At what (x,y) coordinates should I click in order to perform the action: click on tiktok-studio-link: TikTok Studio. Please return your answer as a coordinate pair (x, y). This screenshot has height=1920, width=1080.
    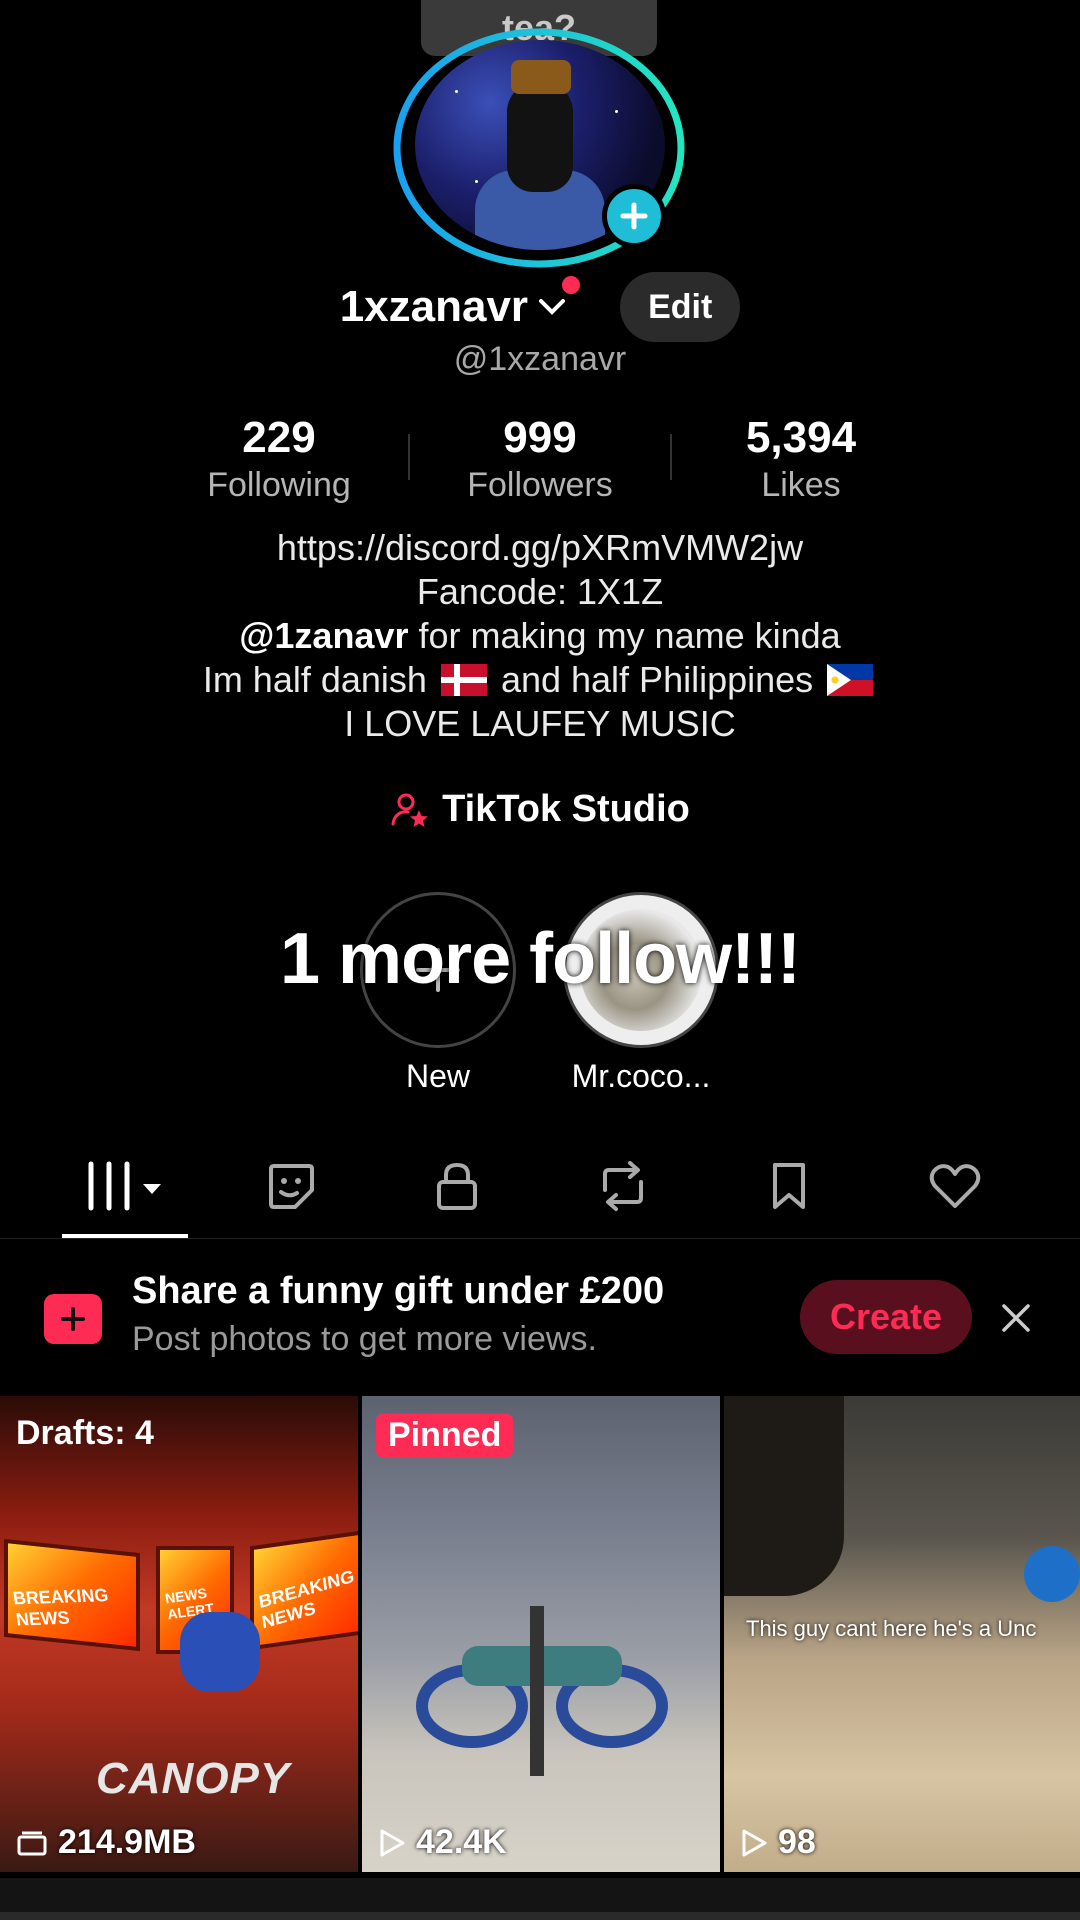
    Looking at the image, I should click on (540, 809).